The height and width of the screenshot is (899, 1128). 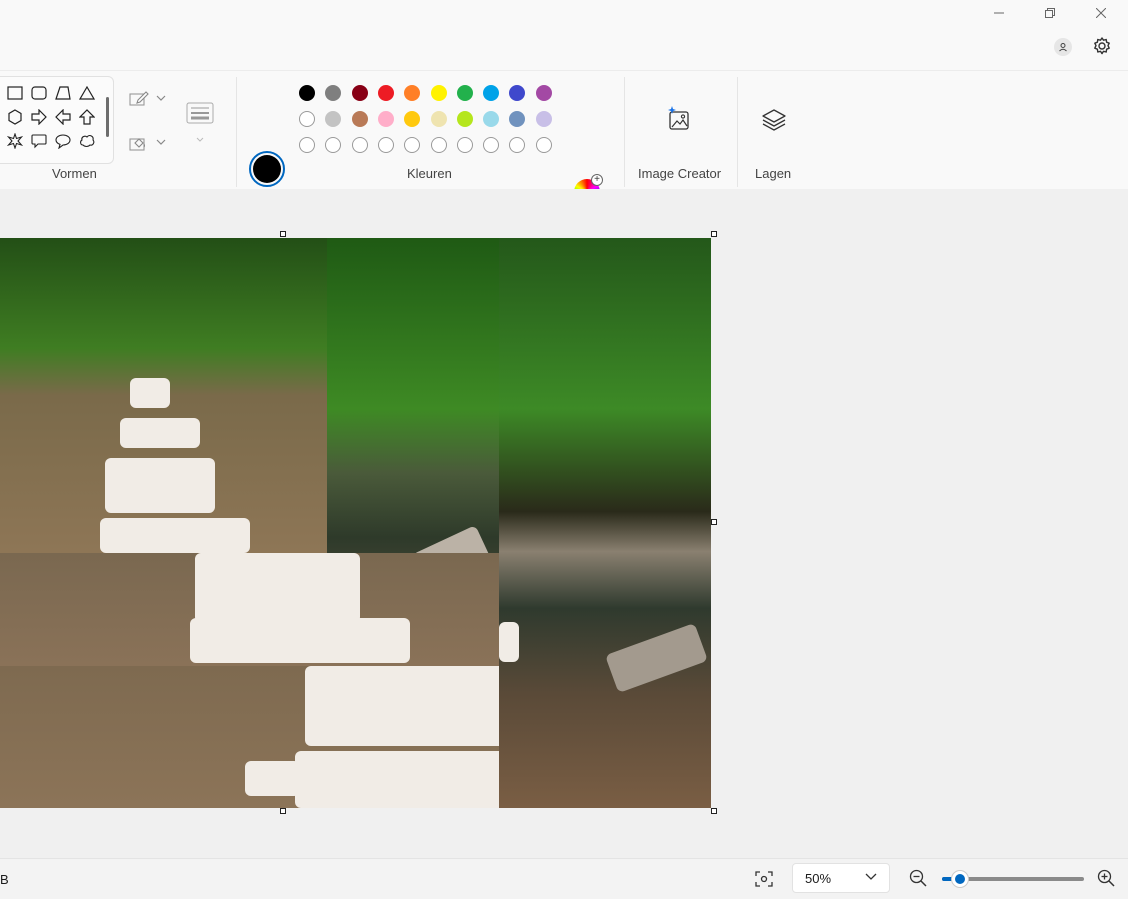 What do you see at coordinates (15, 117) in the screenshot?
I see `hexagon-shape-icon` at bounding box center [15, 117].